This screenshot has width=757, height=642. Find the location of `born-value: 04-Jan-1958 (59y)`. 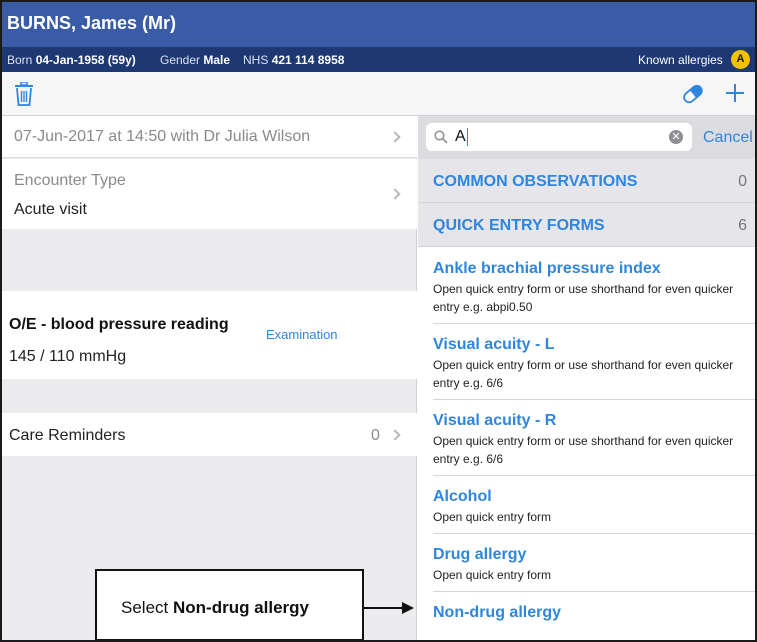

born-value: 04-Jan-1958 (59y) is located at coordinates (85, 60).